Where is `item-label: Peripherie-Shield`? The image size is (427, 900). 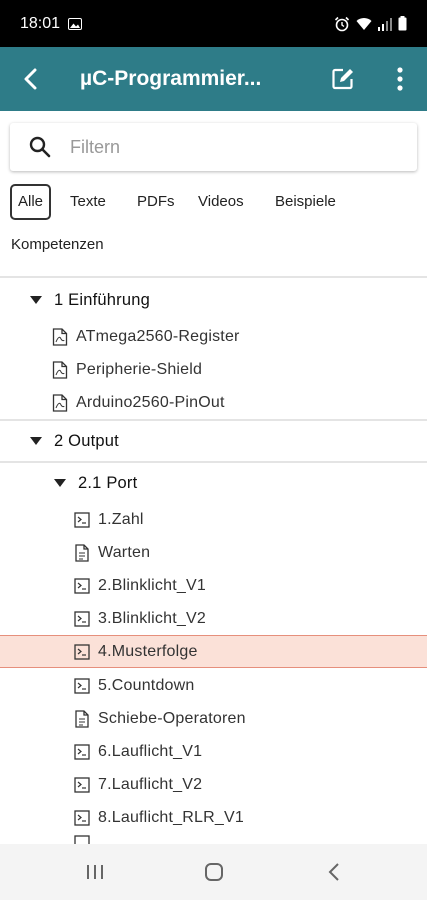 item-label: Peripherie-Shield is located at coordinates (139, 369).